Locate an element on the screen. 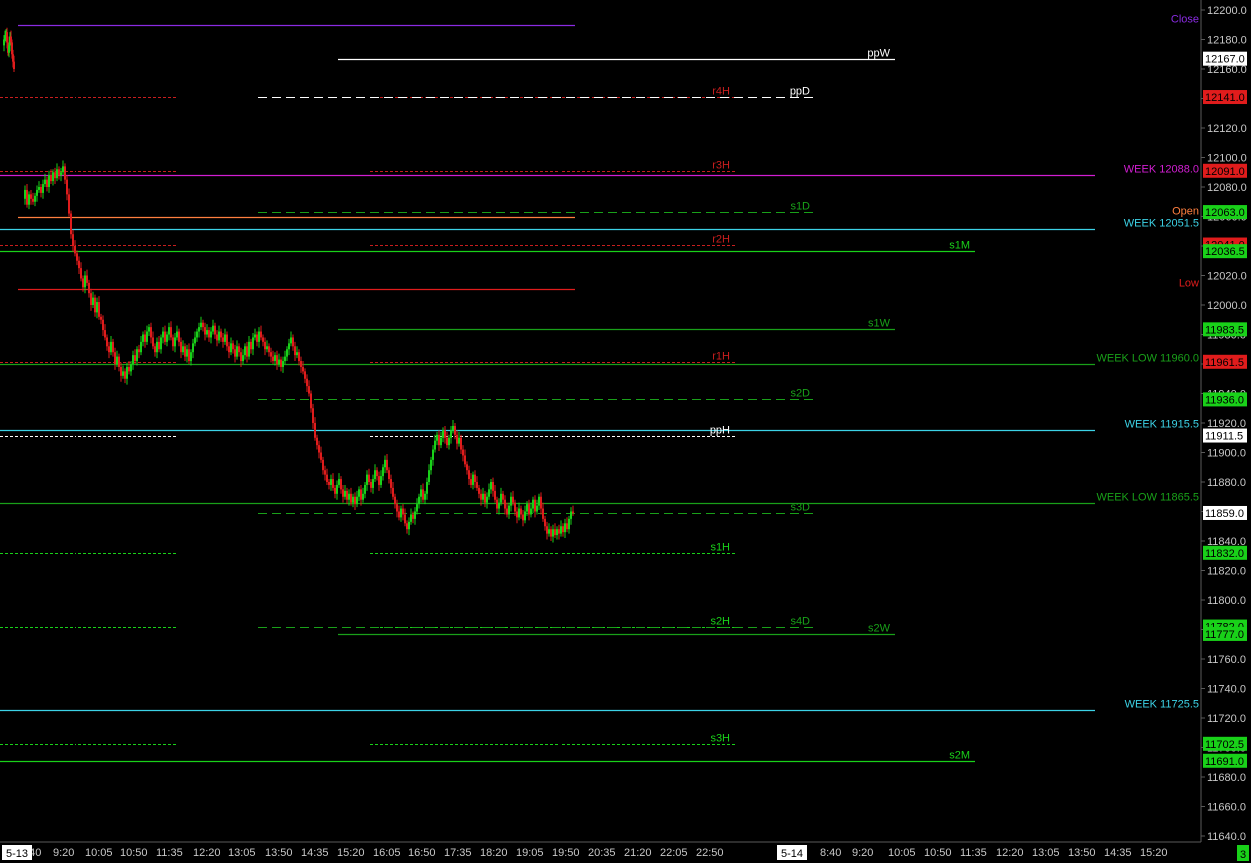 This screenshot has height=863, width=1251. x-tick-label: 8:40 is located at coordinates (830, 853).